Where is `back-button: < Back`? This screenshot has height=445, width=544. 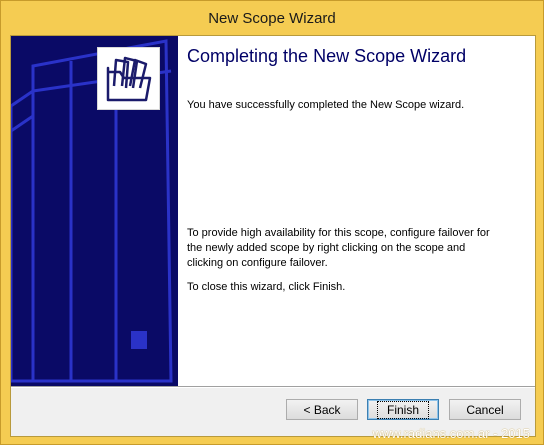 back-button: < Back is located at coordinates (322, 409).